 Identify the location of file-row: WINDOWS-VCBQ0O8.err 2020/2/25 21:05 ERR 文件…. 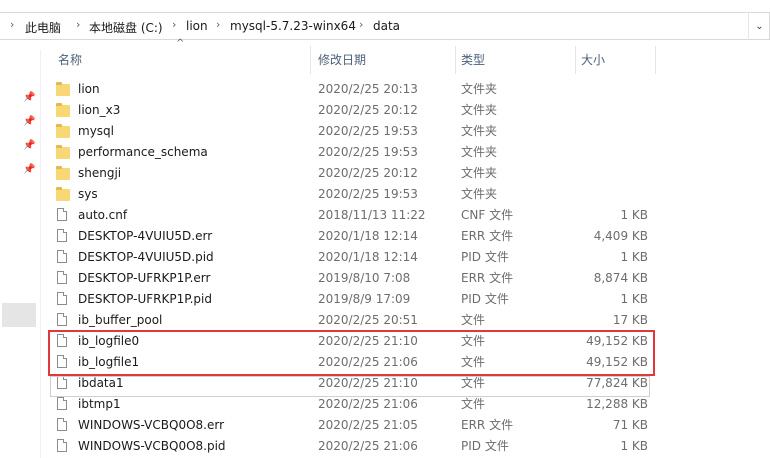
(353, 425).